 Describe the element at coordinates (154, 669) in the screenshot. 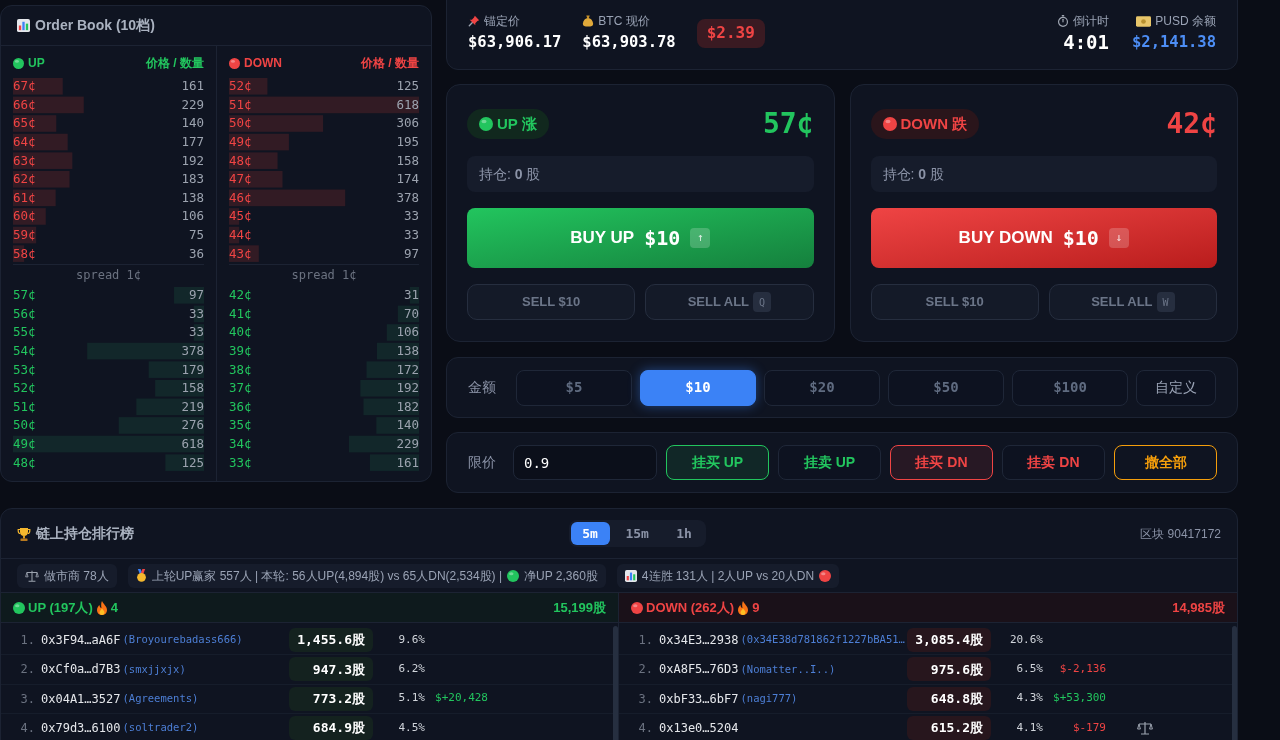

I see `trader-name: (smxjjxjx)` at that location.